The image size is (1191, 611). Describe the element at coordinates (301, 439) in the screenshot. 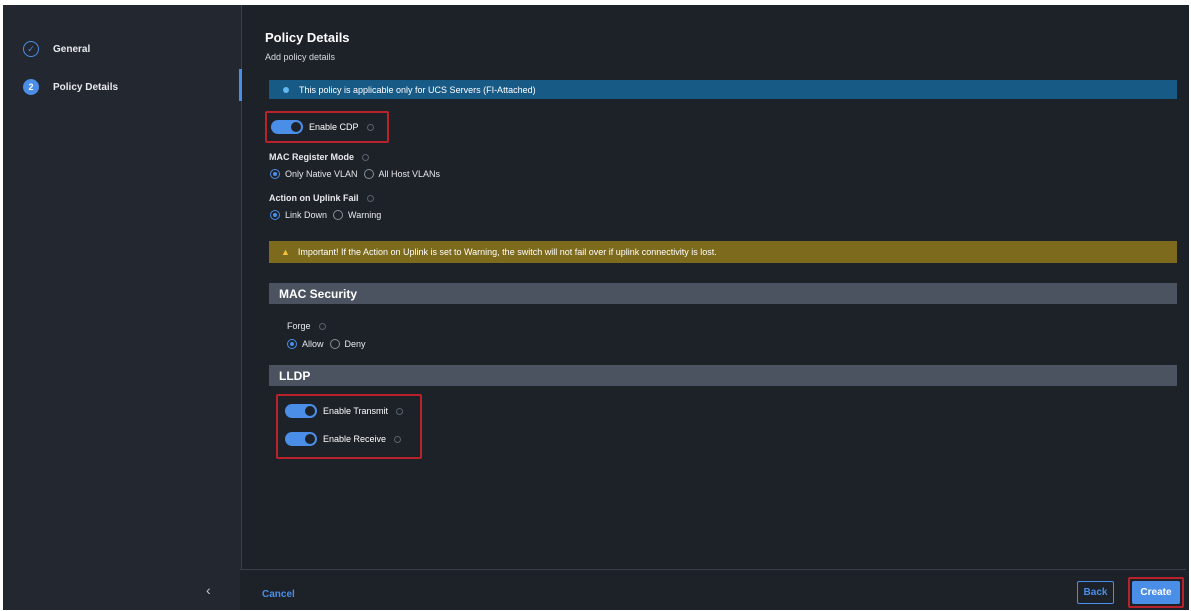

I see `enable-receive-toggle` at that location.